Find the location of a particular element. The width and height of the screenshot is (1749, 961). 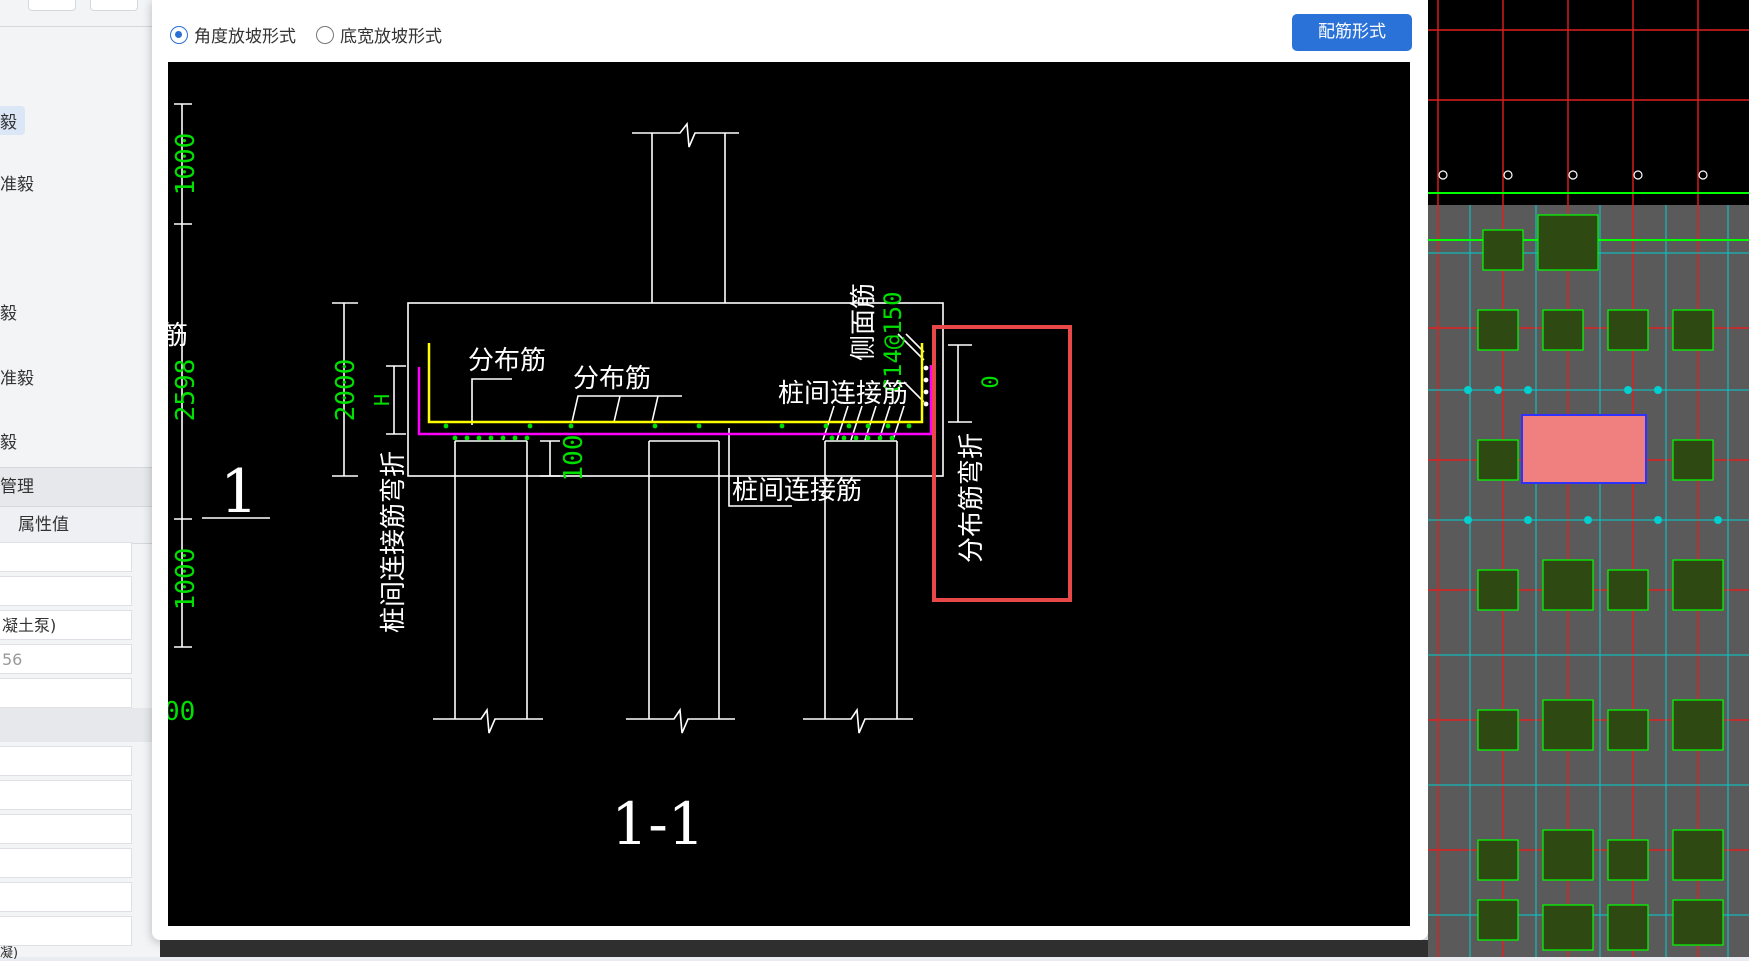

label-dist-bend: 分布筋弯折 is located at coordinates (972, 498).